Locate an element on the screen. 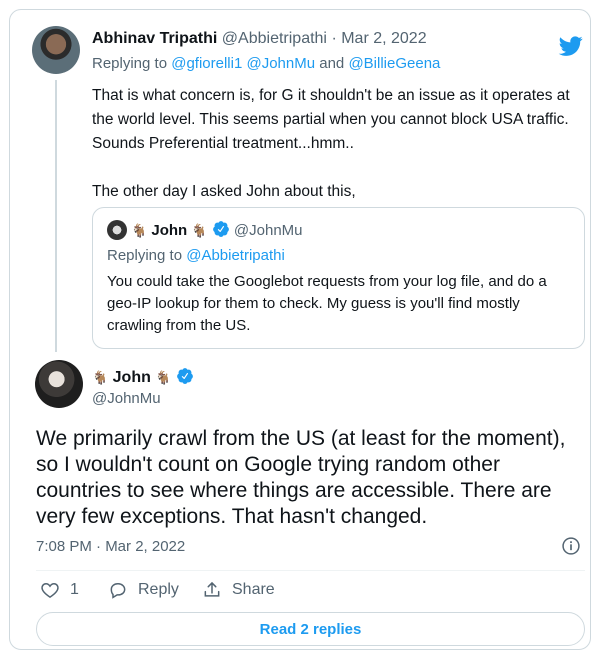  main-tweet-header: 🐐 John 🐐 is located at coordinates (143, 377).